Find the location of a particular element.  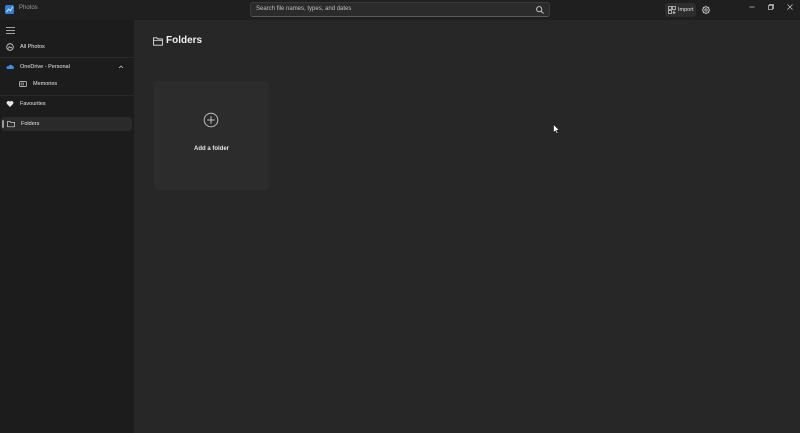

hamburger-menu-icon is located at coordinates (10, 30).